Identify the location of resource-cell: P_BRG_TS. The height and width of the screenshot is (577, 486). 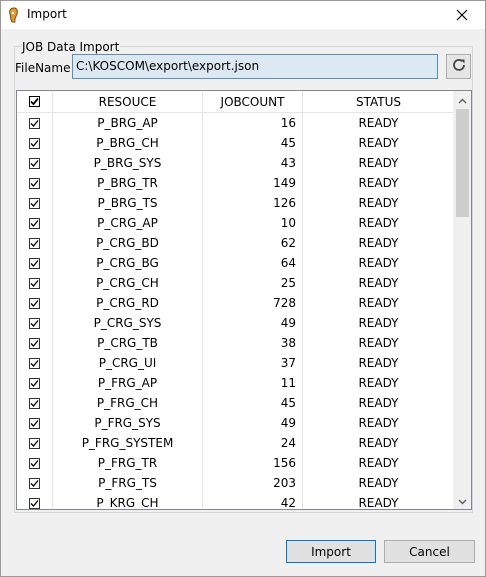
(128, 203).